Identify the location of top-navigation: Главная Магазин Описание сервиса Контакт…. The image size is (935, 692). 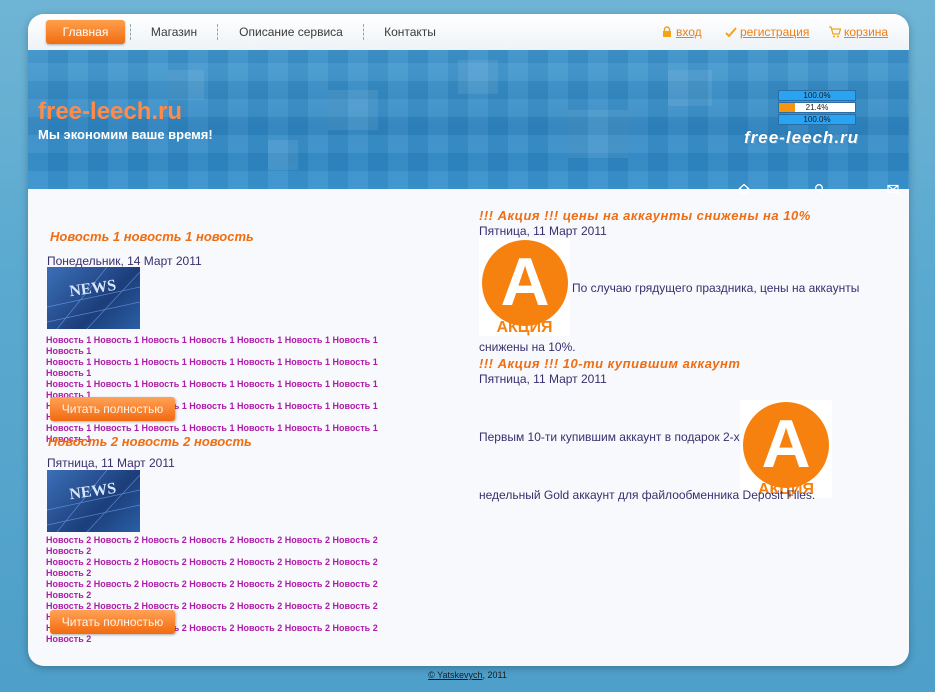
(468, 32).